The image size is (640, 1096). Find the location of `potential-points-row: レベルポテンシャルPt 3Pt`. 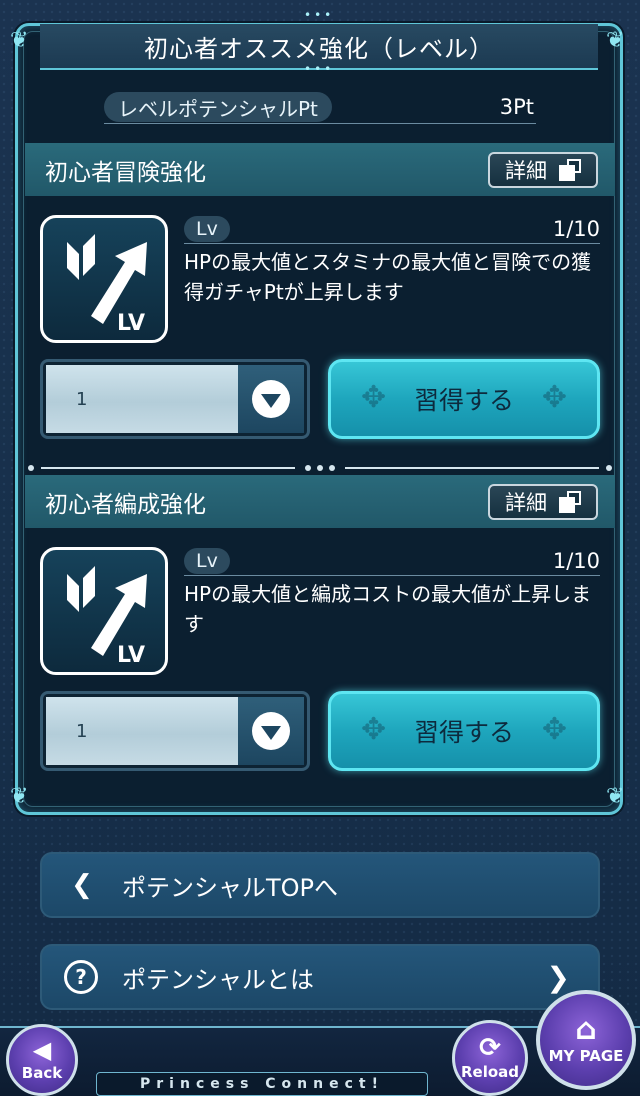

potential-points-row: レベルポテンシャルPt 3Pt is located at coordinates (320, 107).